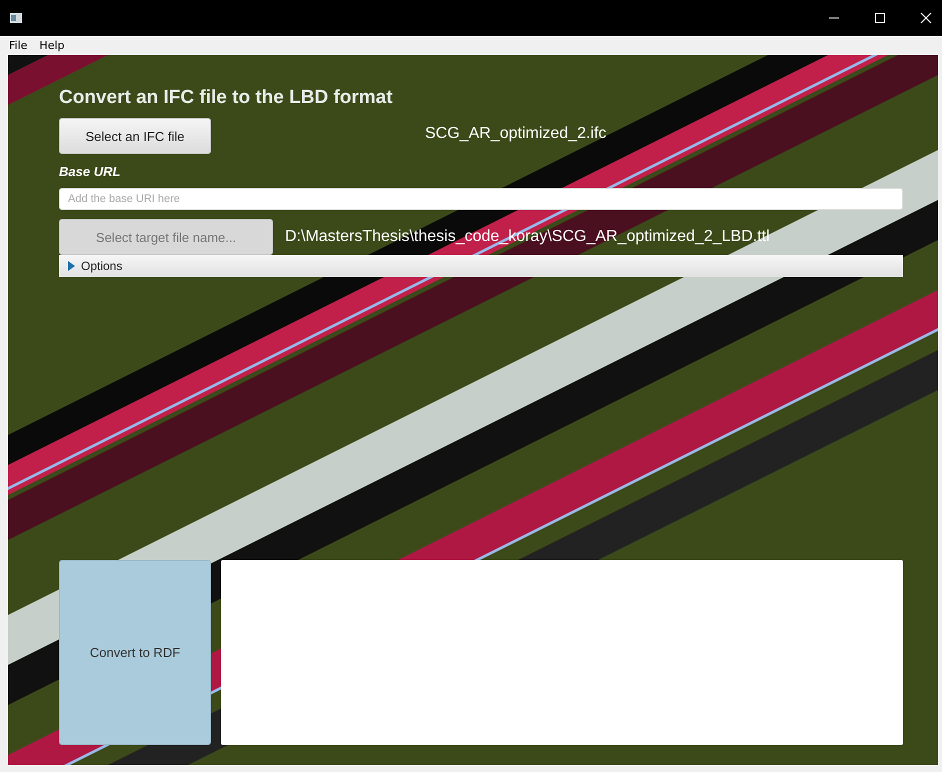 The width and height of the screenshot is (942, 772). What do you see at coordinates (18, 45) in the screenshot?
I see `menu-item: File` at bounding box center [18, 45].